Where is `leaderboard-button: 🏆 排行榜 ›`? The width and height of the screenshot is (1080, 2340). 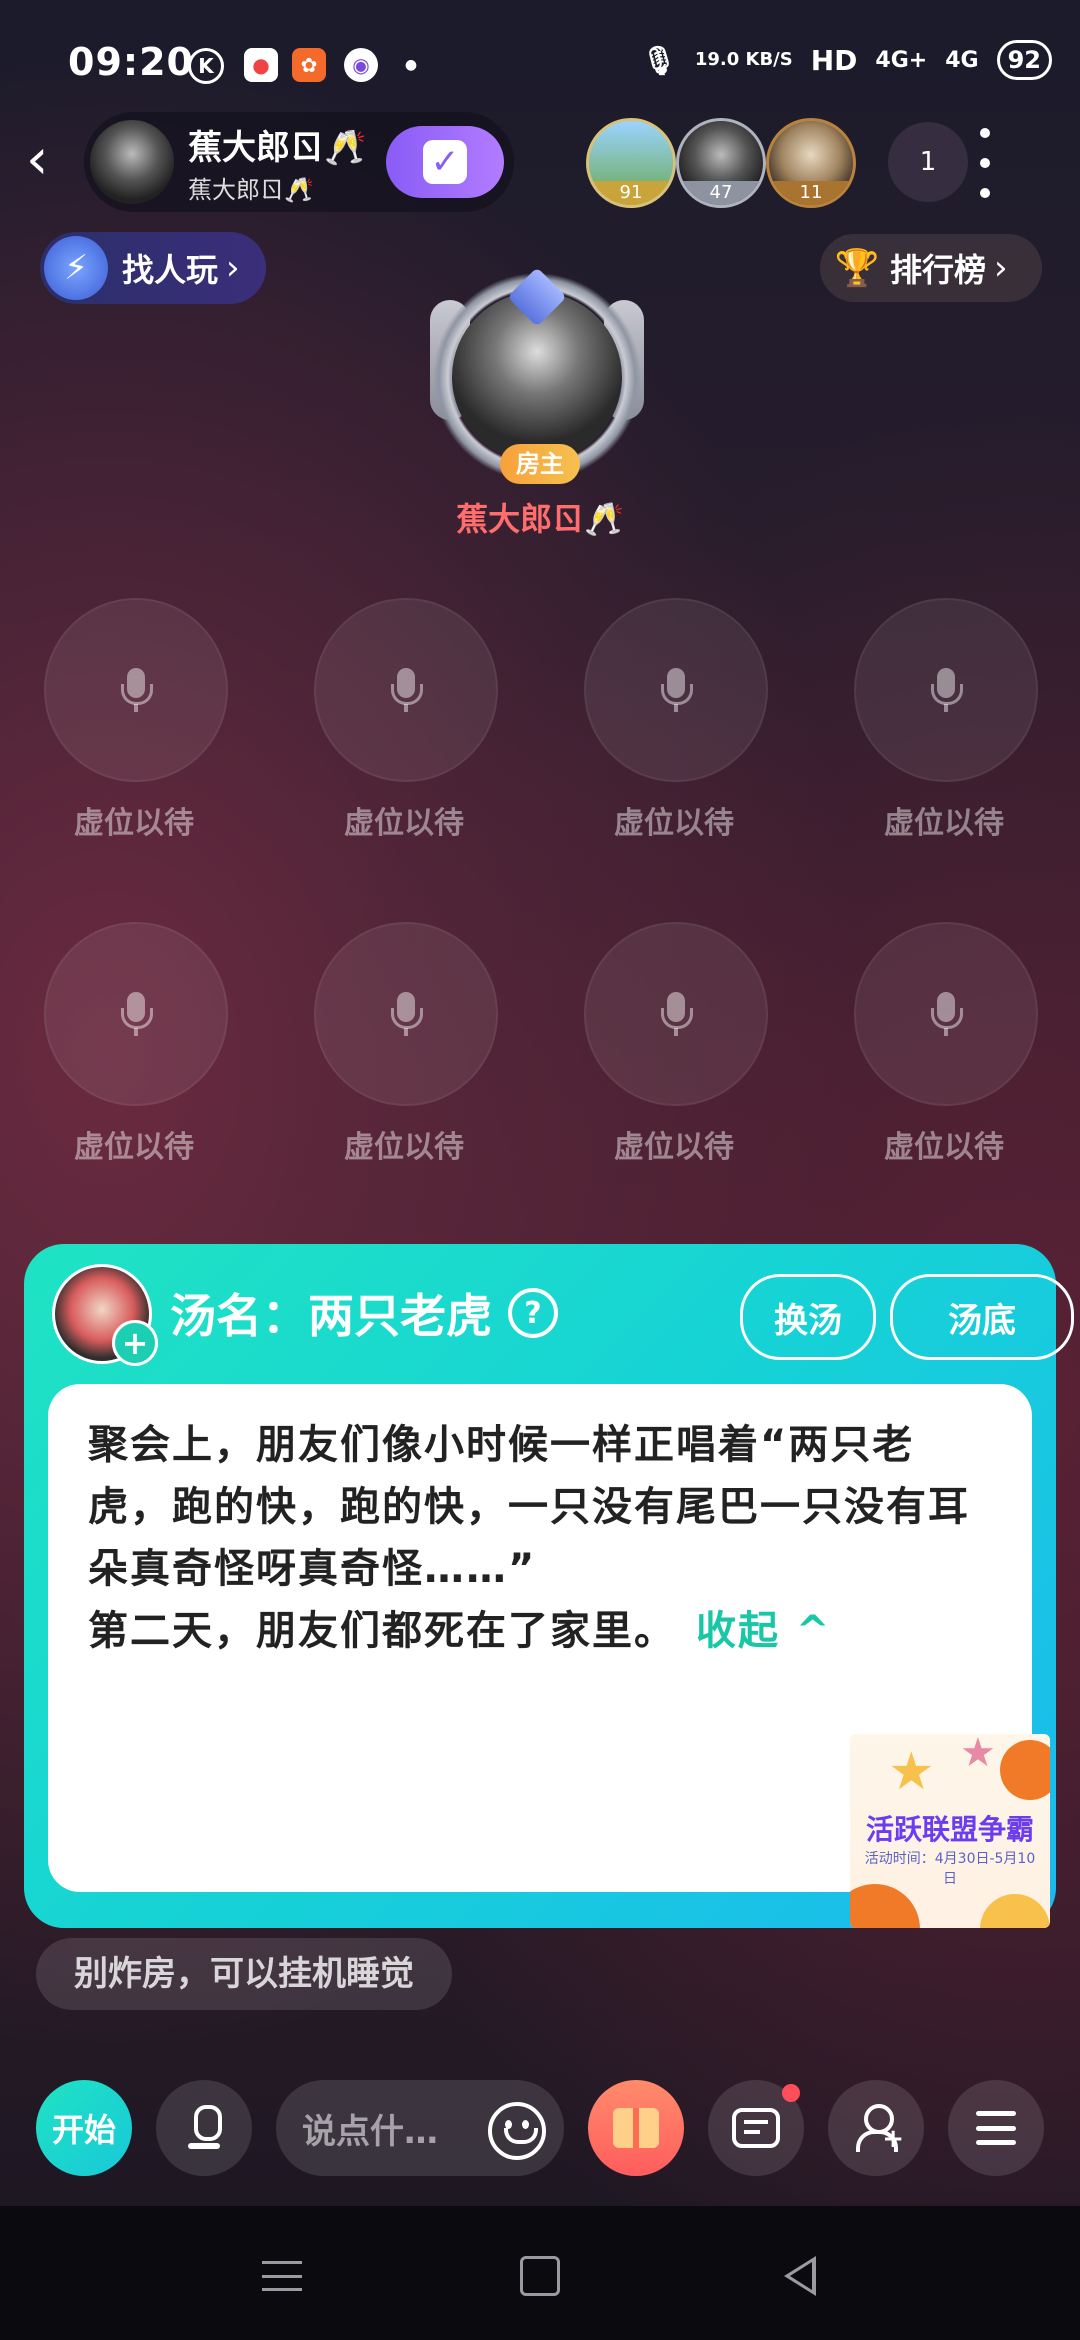 leaderboard-button: 🏆 排行榜 › is located at coordinates (931, 268).